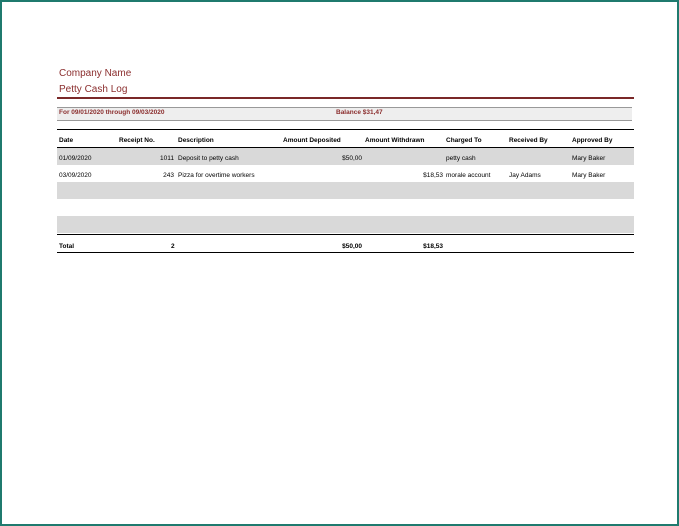 The height and width of the screenshot is (526, 679). What do you see at coordinates (345, 129) in the screenshot?
I see `header-top-rule` at bounding box center [345, 129].